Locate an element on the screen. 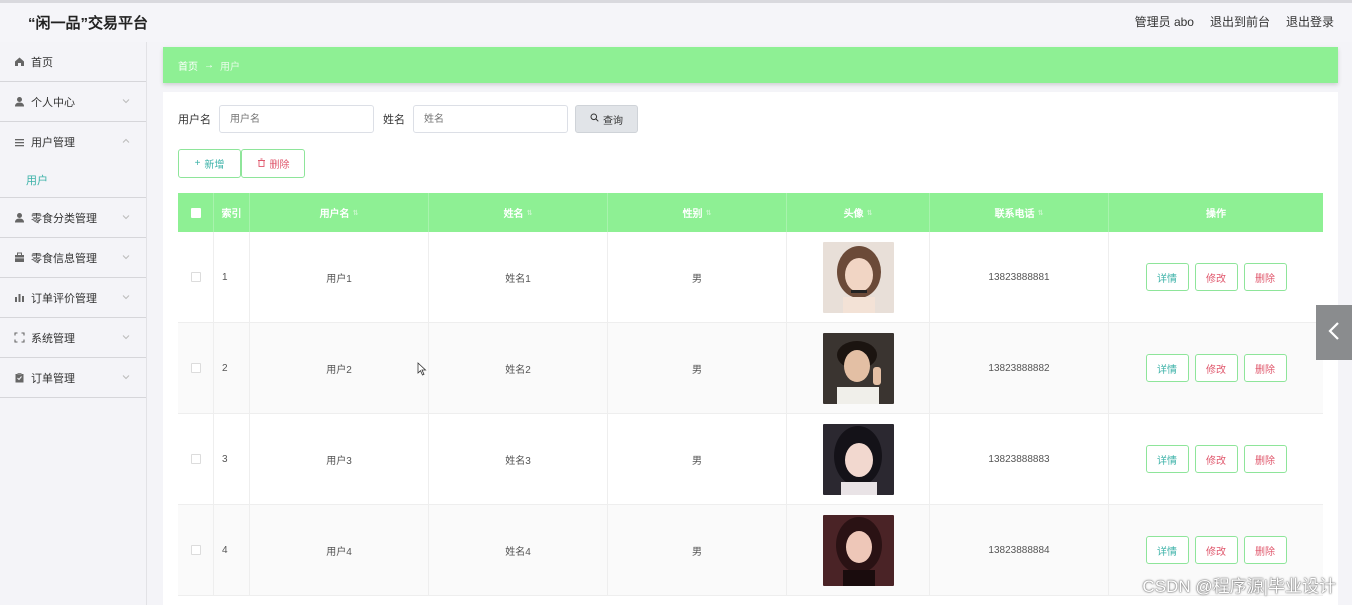 The width and height of the screenshot is (1352, 605). sidebar-item-profile: 个人中心 is located at coordinates (73, 102).